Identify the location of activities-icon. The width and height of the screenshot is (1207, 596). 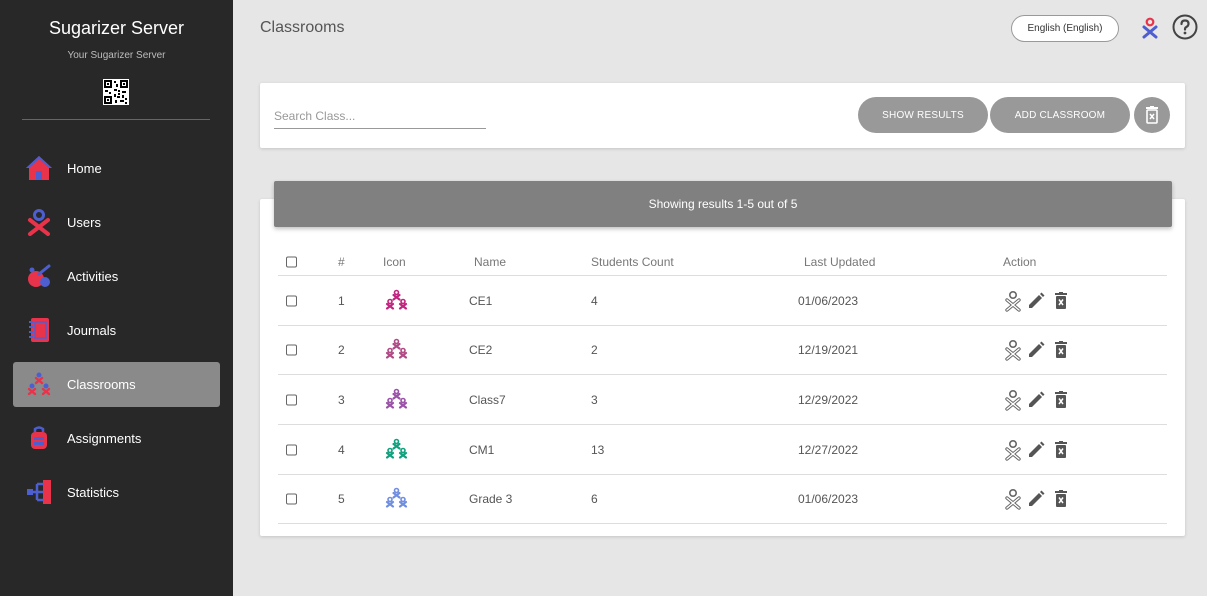
(39, 275).